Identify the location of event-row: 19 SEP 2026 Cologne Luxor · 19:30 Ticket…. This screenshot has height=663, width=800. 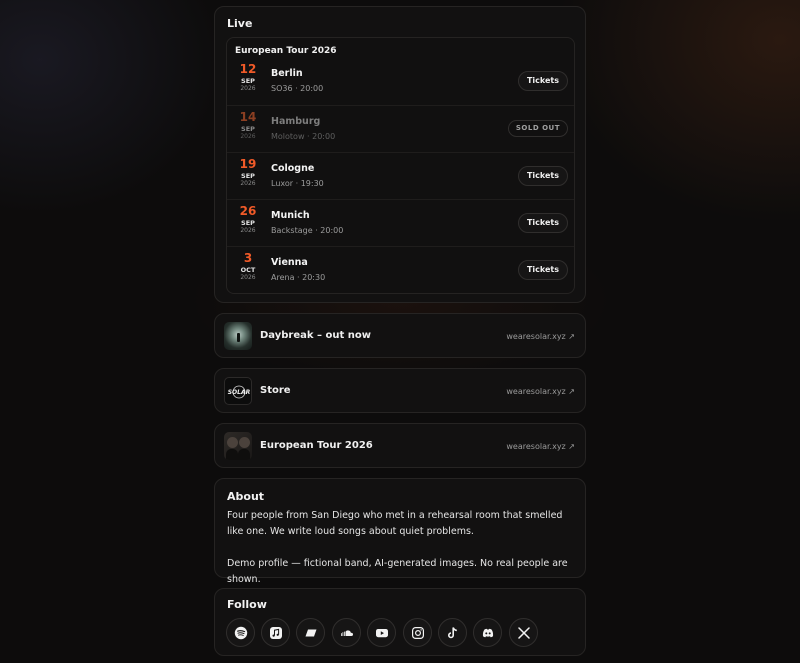
(400, 175).